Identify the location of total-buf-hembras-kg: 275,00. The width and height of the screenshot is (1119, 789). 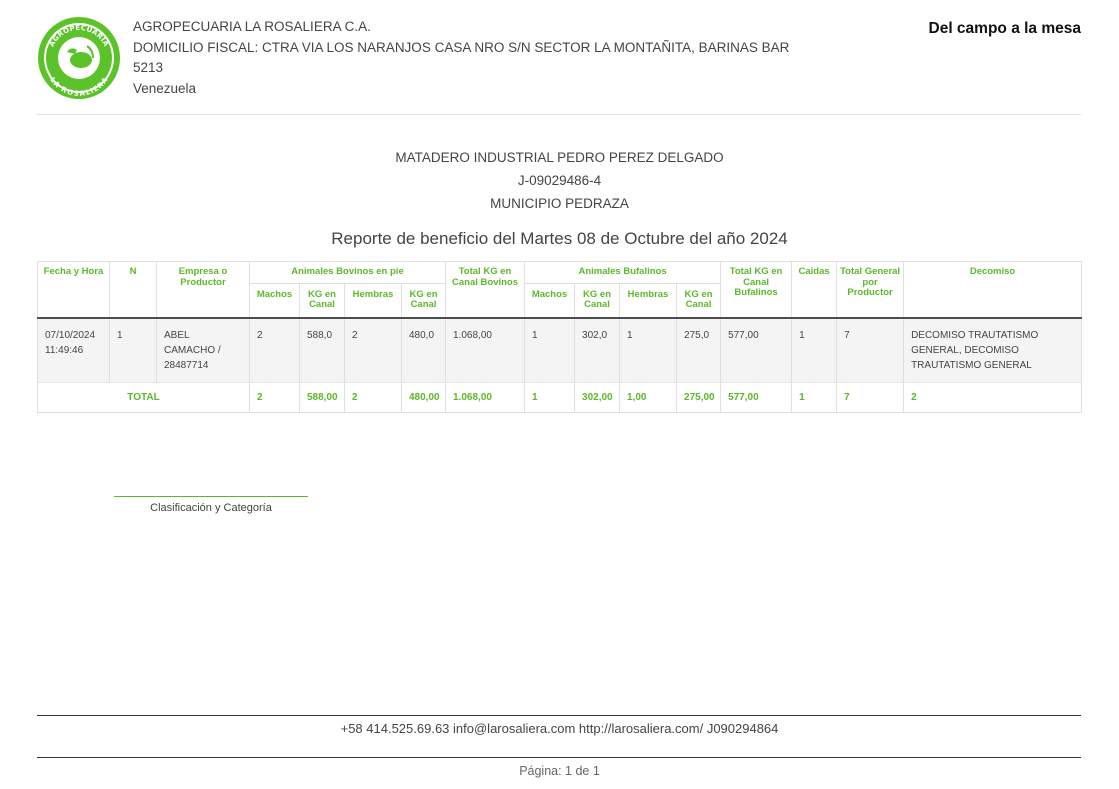
(698, 397).